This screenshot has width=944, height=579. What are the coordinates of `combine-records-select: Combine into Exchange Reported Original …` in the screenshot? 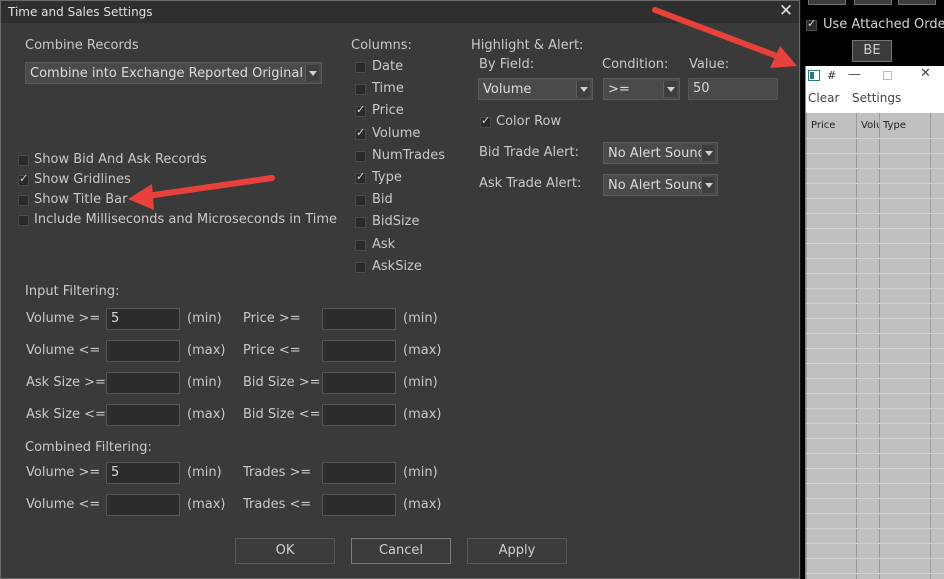 It's located at (173, 73).